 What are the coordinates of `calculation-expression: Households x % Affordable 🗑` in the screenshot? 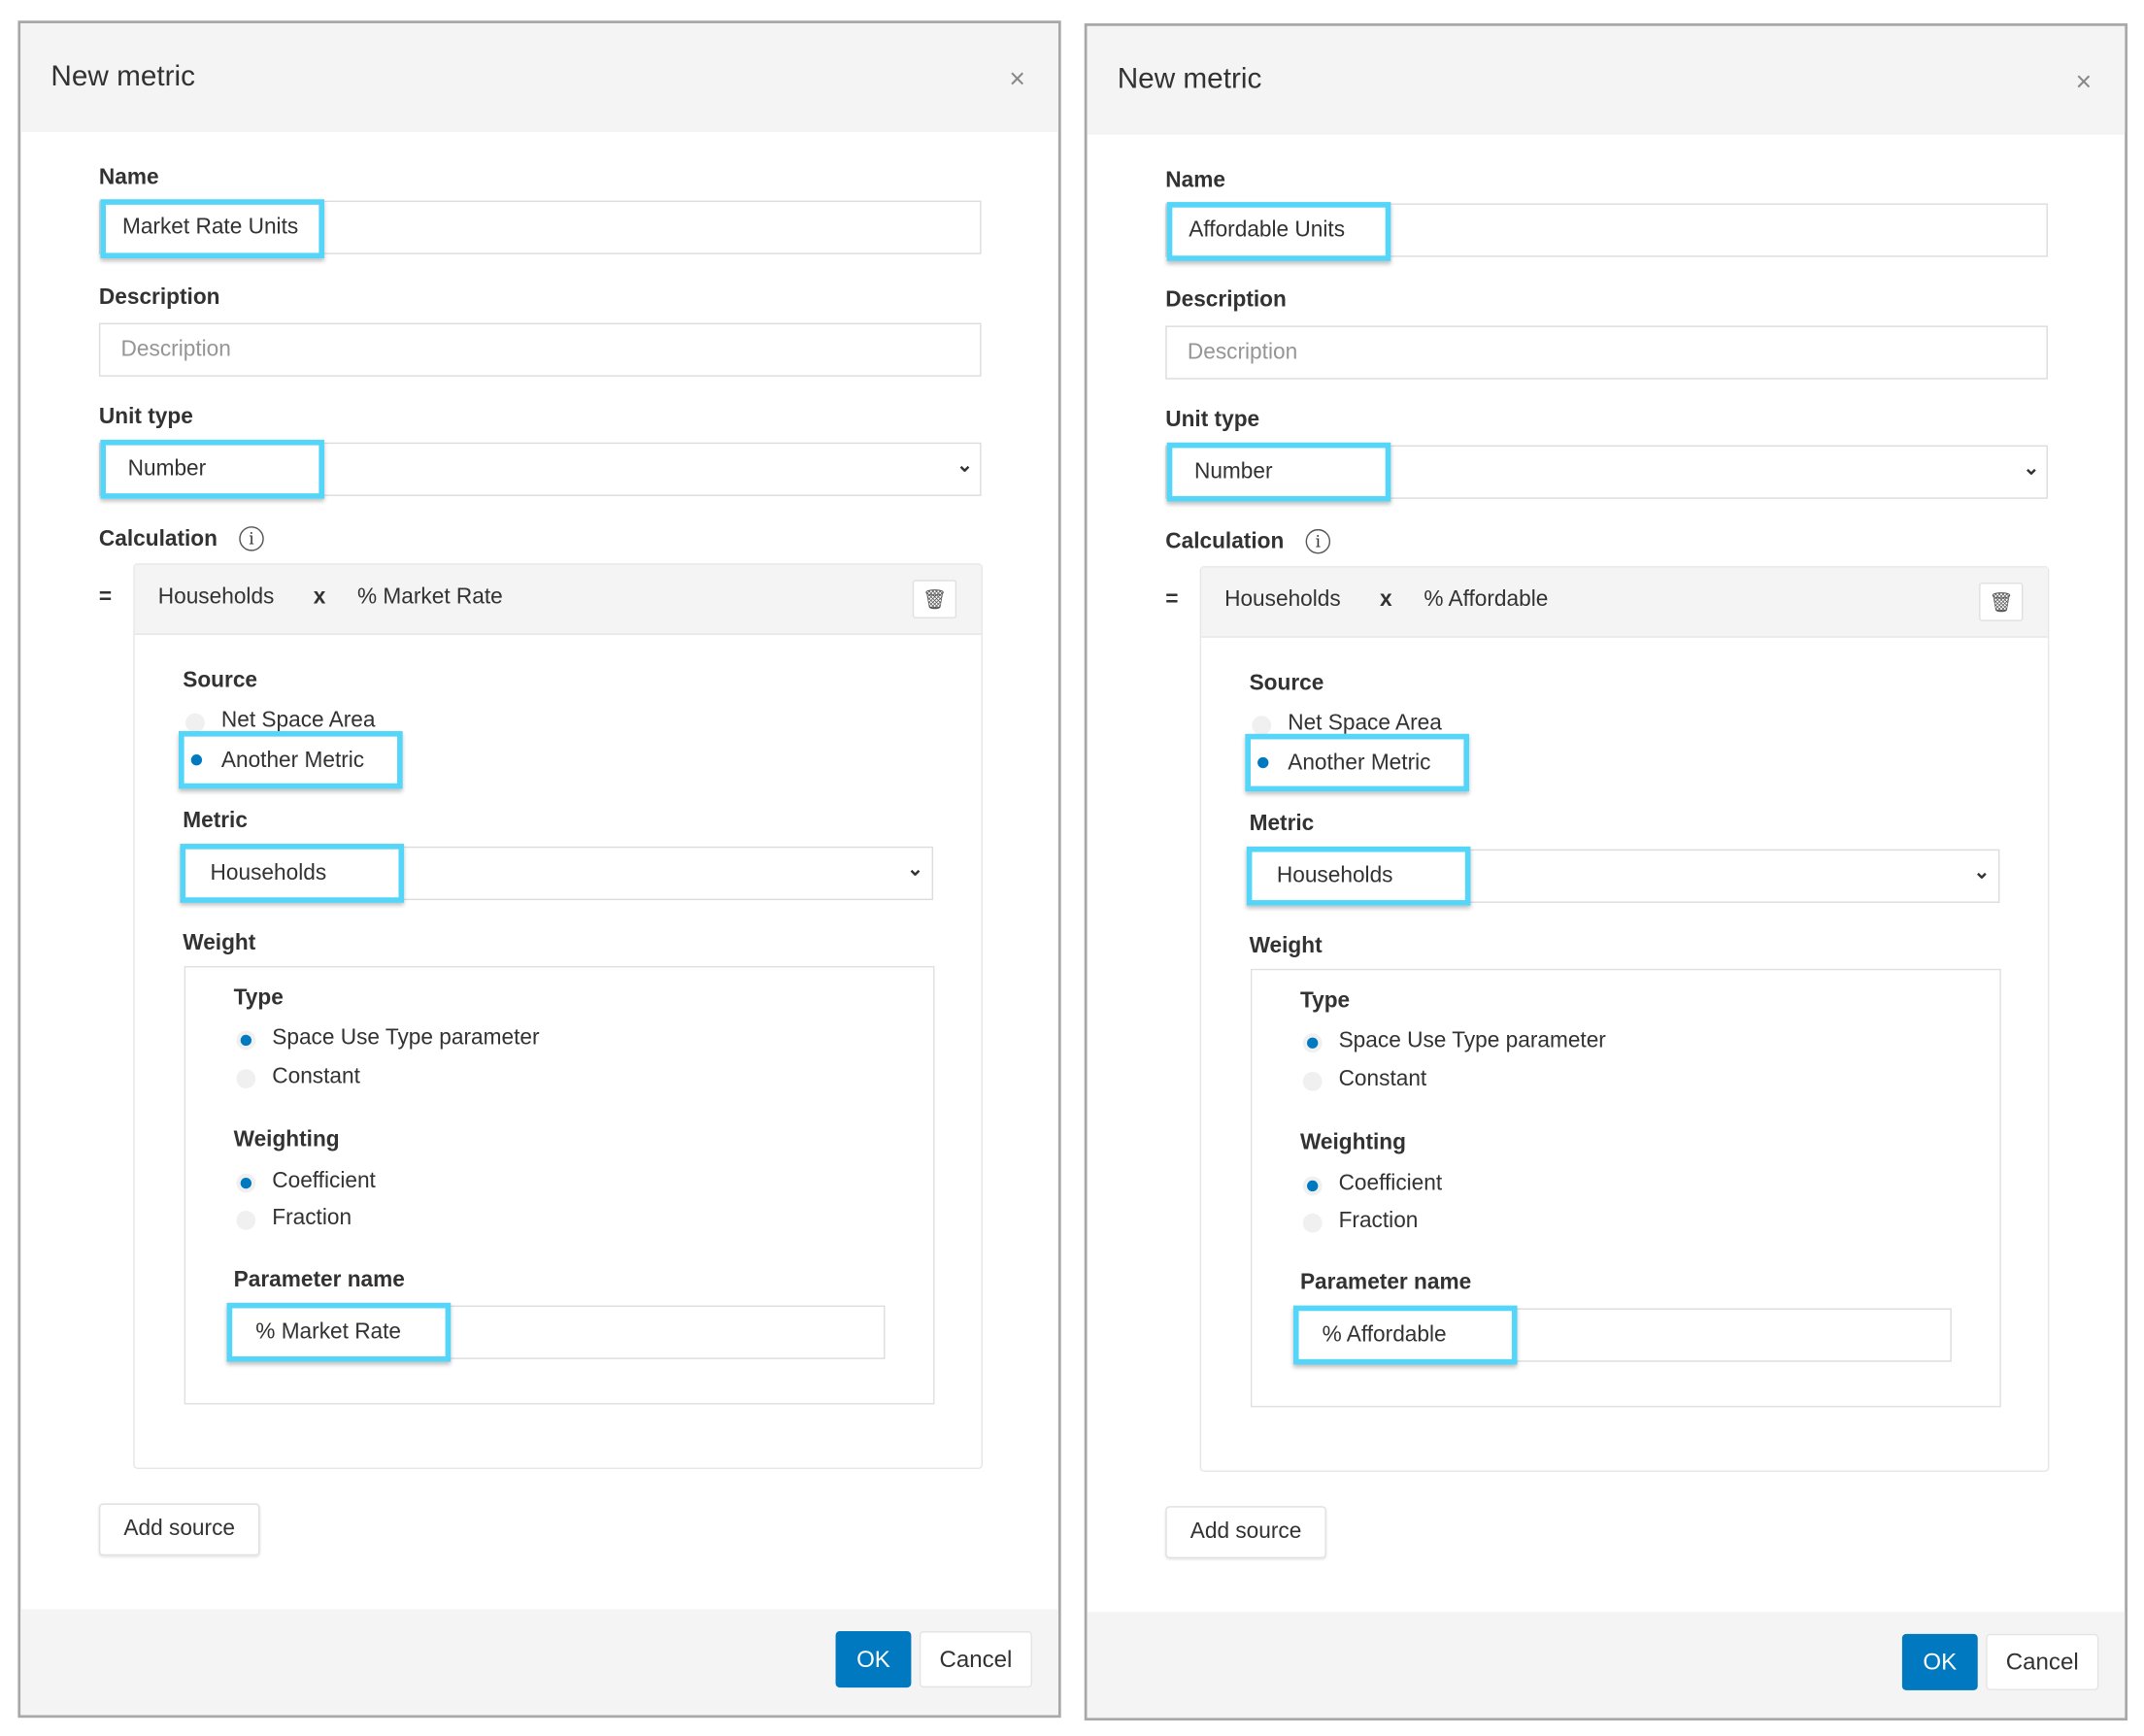 It's located at (1624, 602).